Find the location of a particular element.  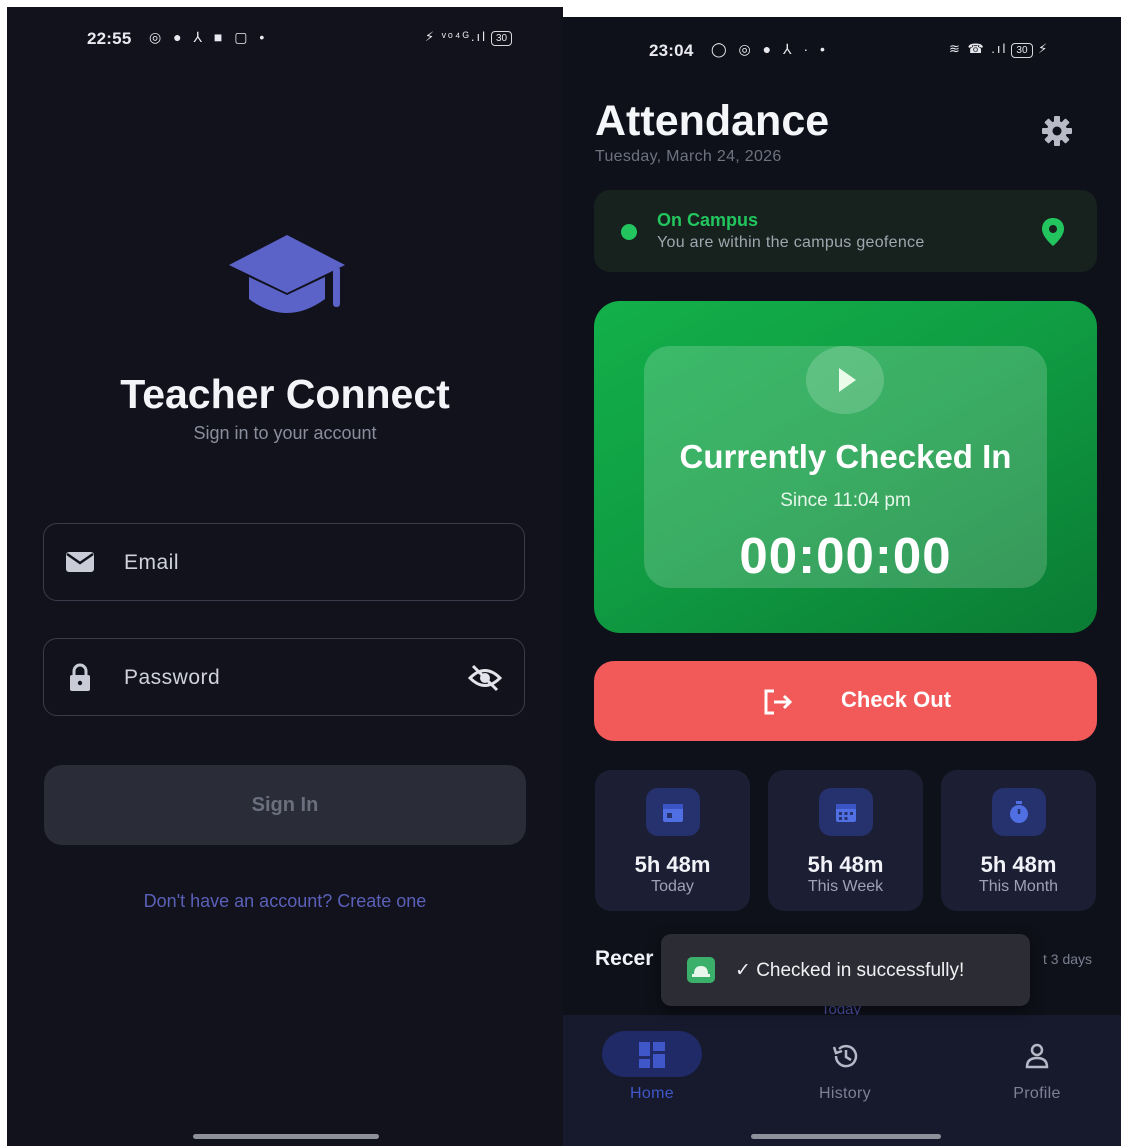

logout-icon is located at coordinates (778, 702).